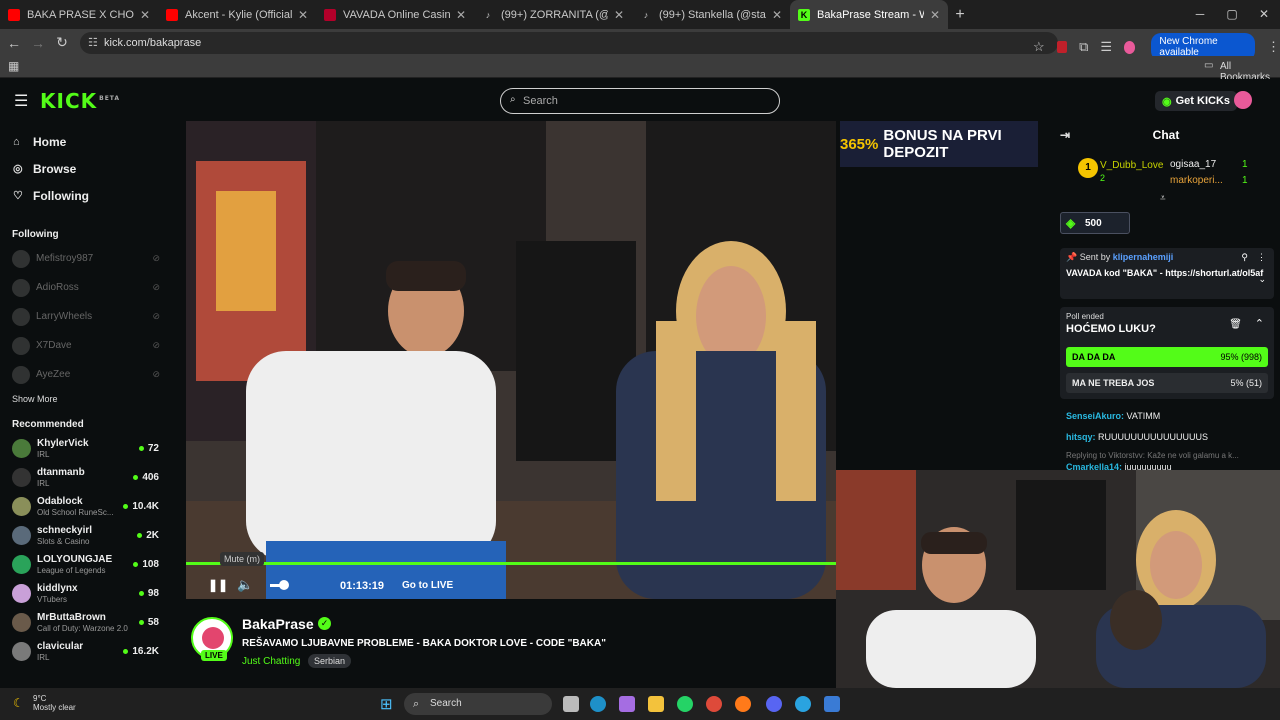 This screenshot has width=1280, height=720. I want to click on nav-browse: ◎ Browse, so click(86, 168).